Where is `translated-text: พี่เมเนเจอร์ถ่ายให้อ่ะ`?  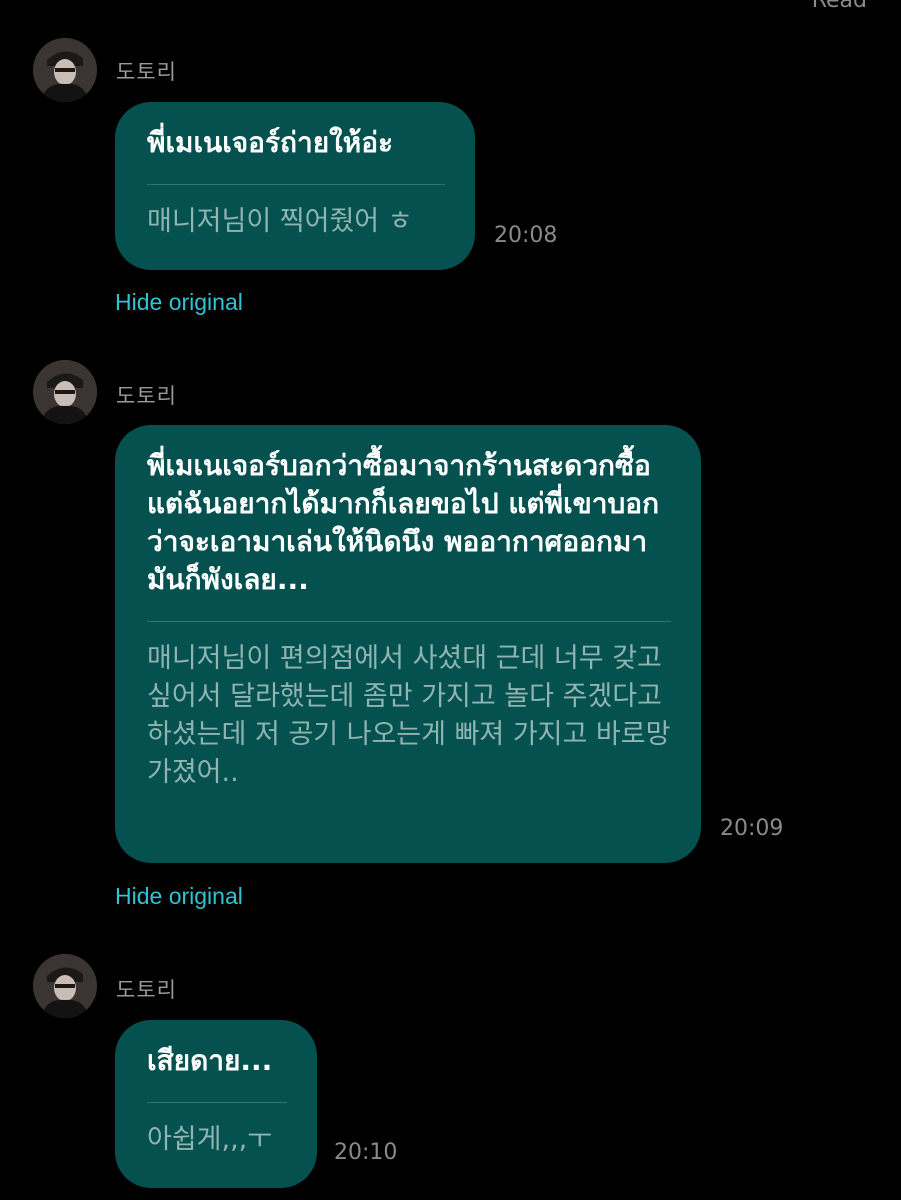 translated-text: พี่เมเนเจอร์ถ่ายให้อ่ะ is located at coordinates (270, 142).